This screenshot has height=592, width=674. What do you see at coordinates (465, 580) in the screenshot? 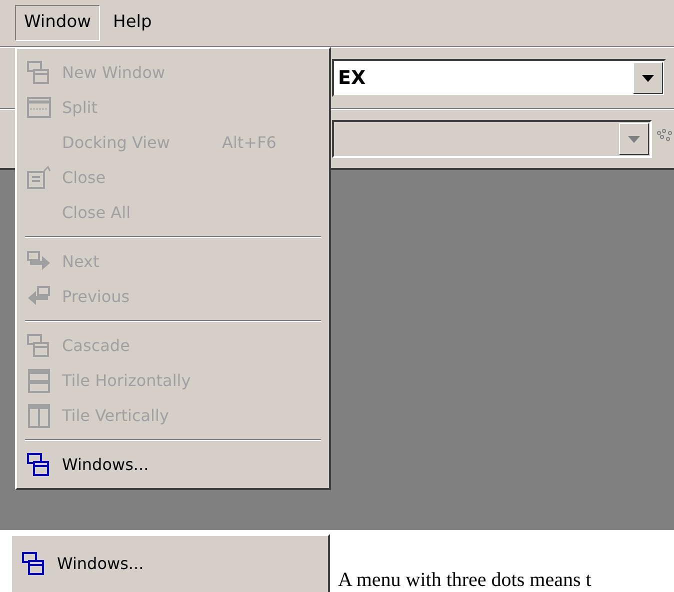
I see `caption-text: A menu with three dots means t` at bounding box center [465, 580].